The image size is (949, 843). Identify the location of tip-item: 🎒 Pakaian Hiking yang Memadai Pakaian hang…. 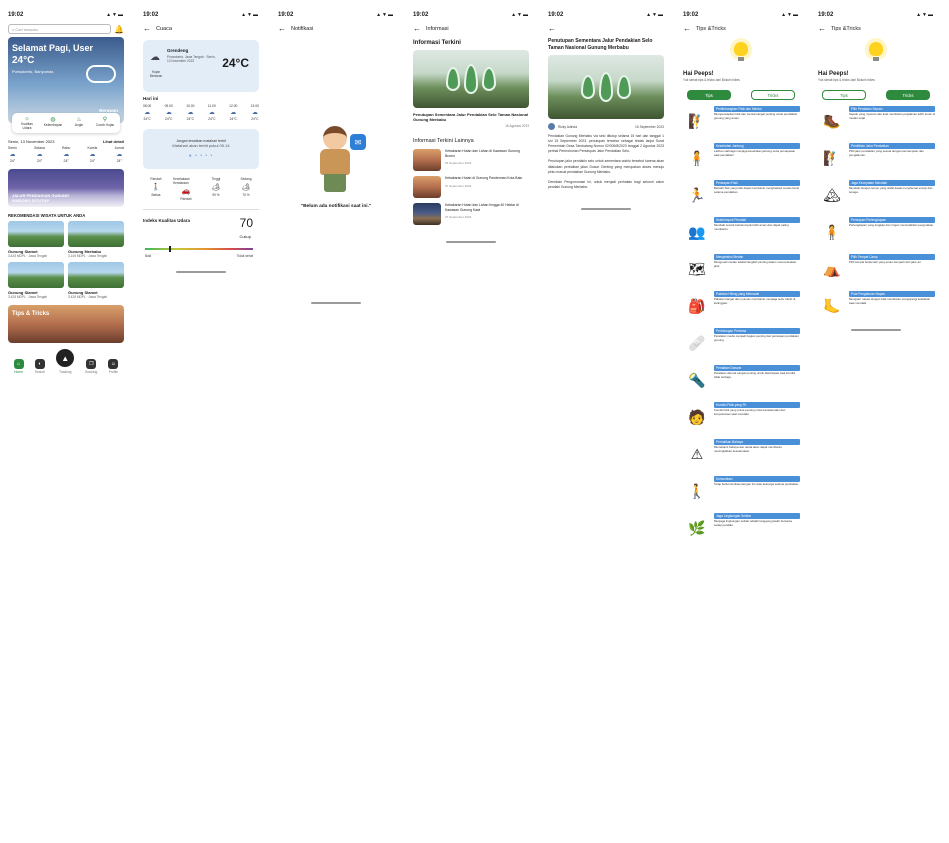
(741, 306).